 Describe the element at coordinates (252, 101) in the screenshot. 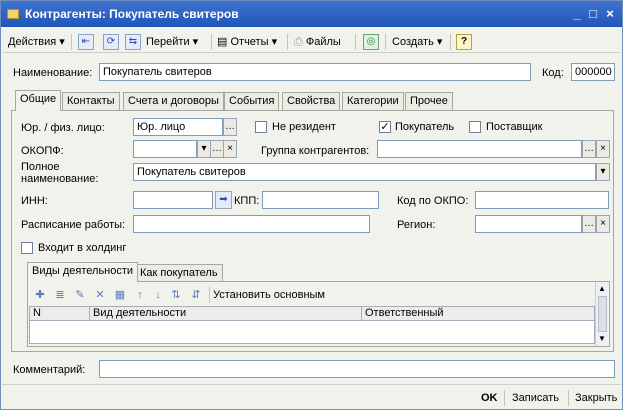

I see `tab-events: События` at that location.